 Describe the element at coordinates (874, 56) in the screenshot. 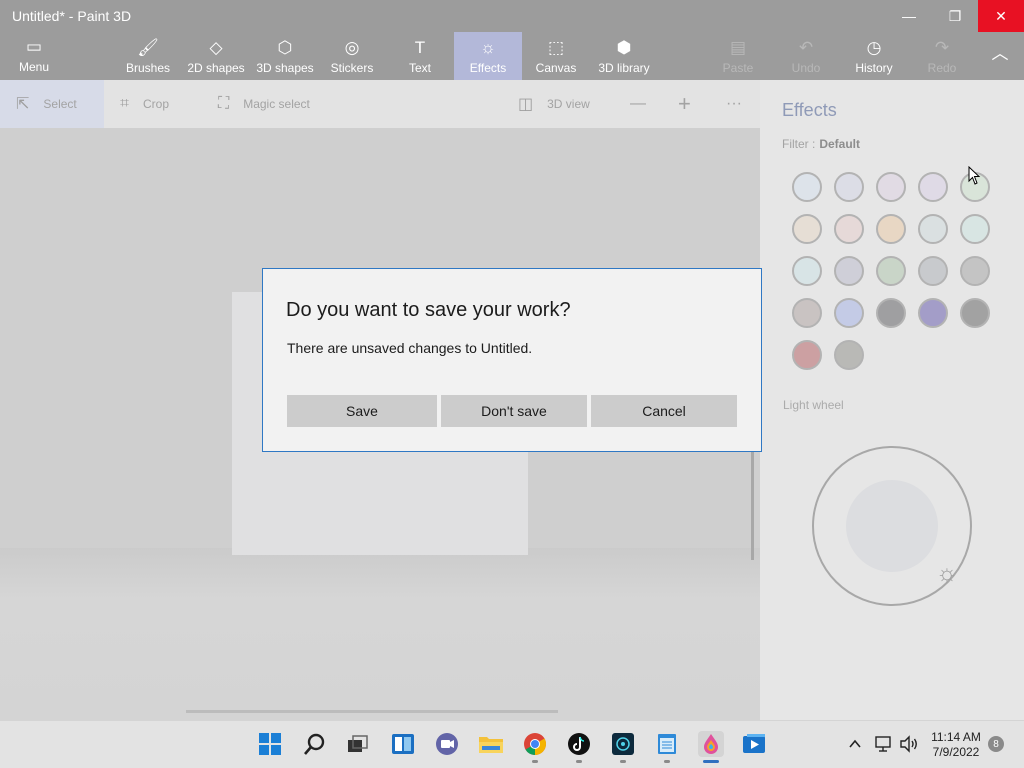

I see `history-button: ◷ History` at that location.